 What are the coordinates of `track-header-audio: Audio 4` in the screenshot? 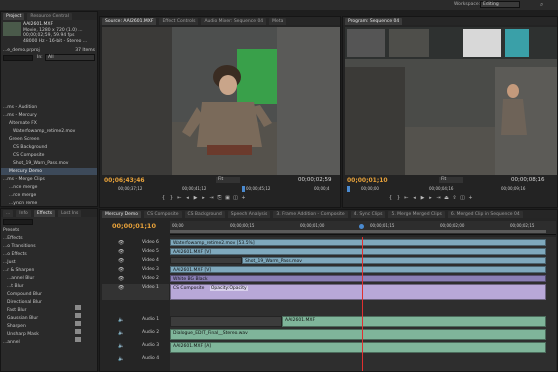 It's located at (135, 358).